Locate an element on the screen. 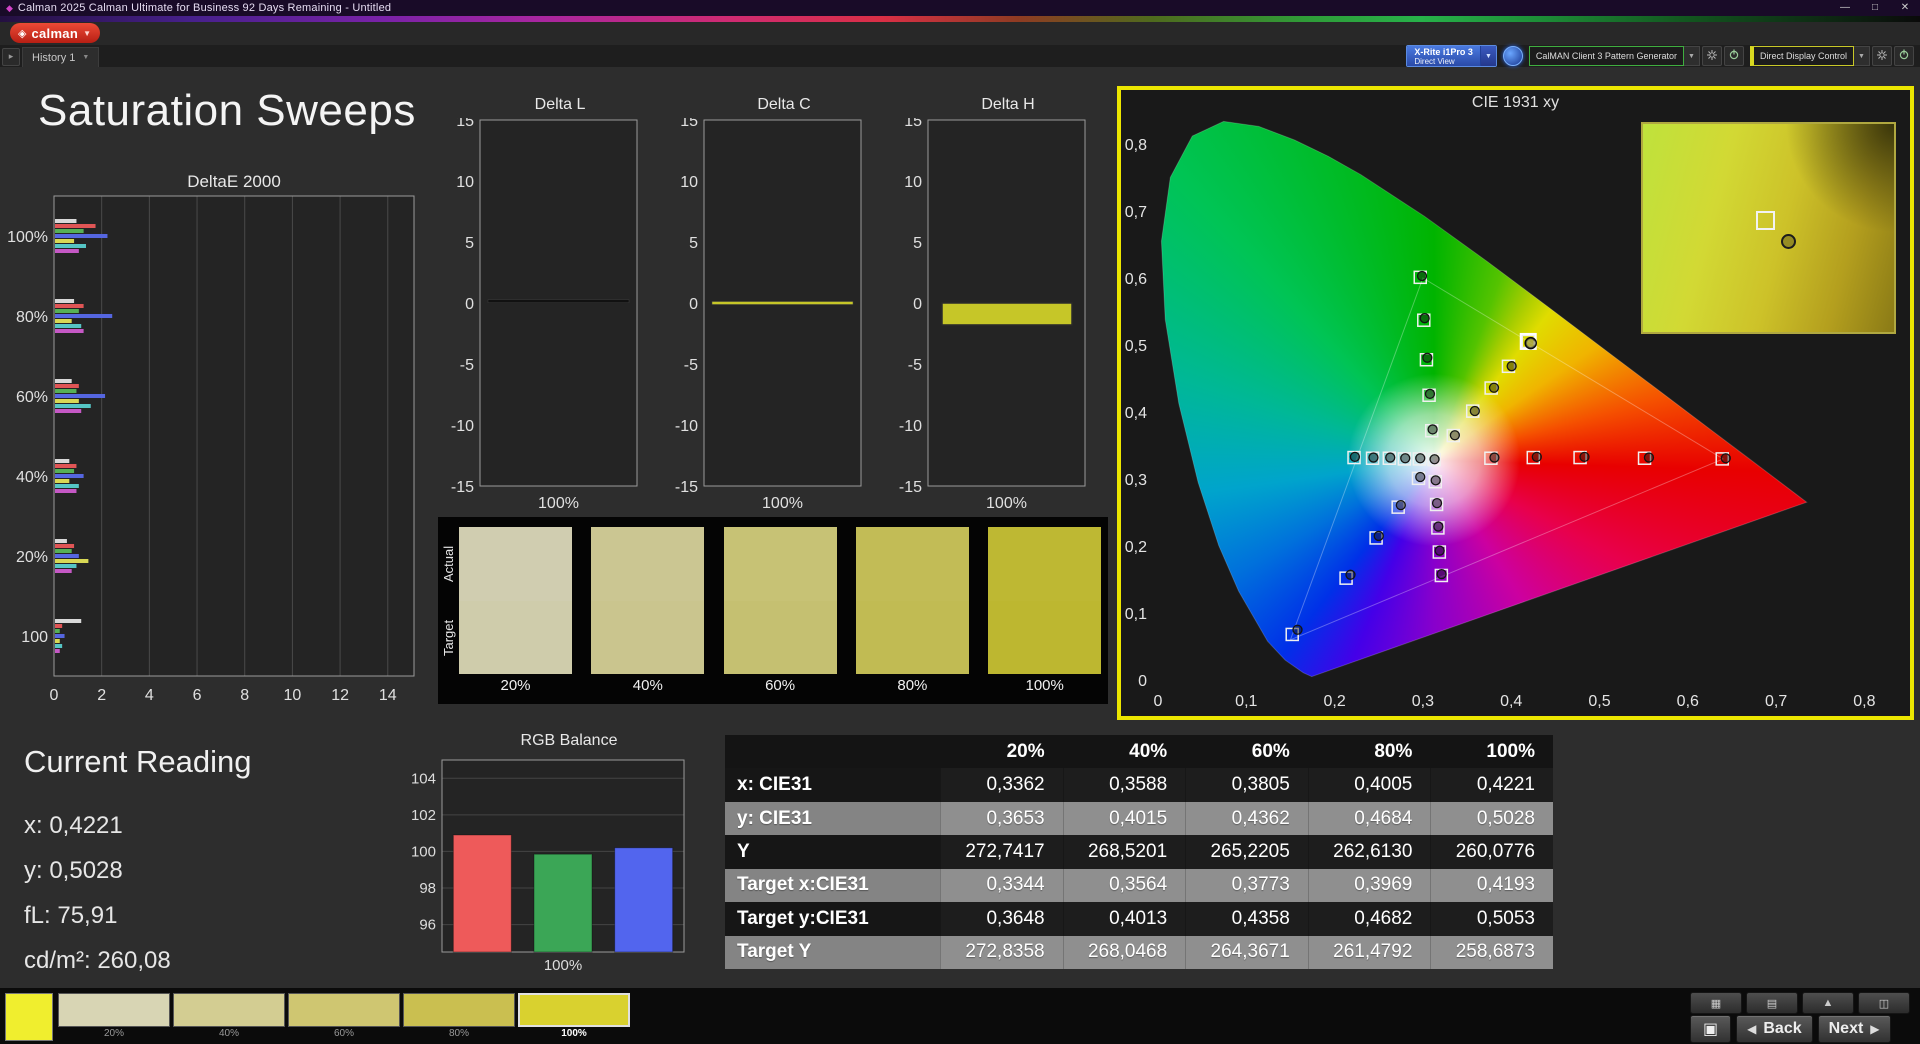  chart-title: Delta L is located at coordinates (560, 104).